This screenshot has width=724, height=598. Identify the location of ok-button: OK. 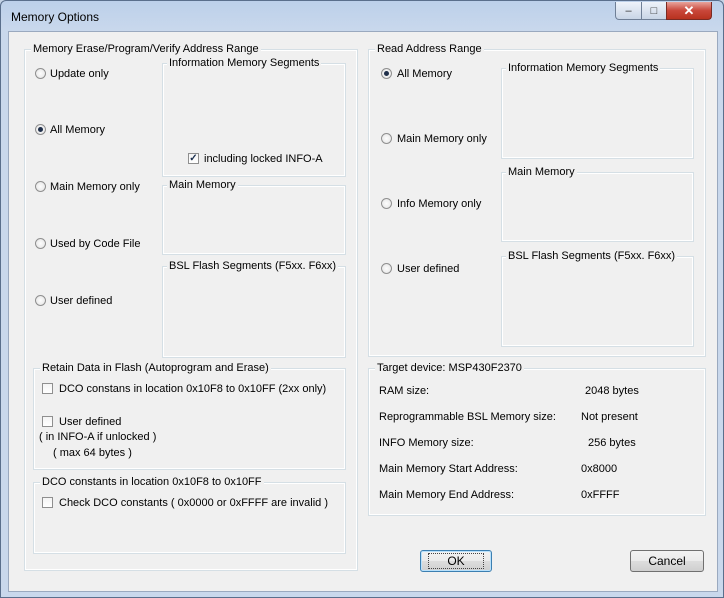
(456, 561).